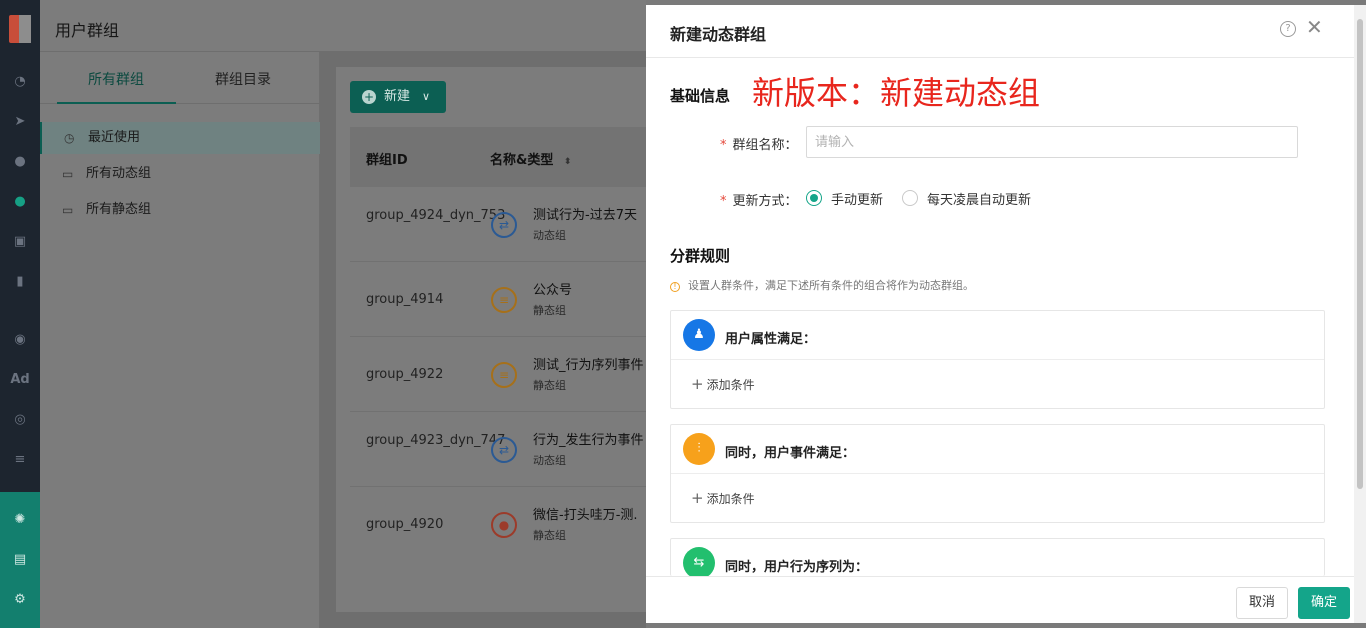 Image resolution: width=1366 pixels, height=628 pixels. Describe the element at coordinates (20, 520) in the screenshot. I see `team-hub-icon: ✺` at that location.